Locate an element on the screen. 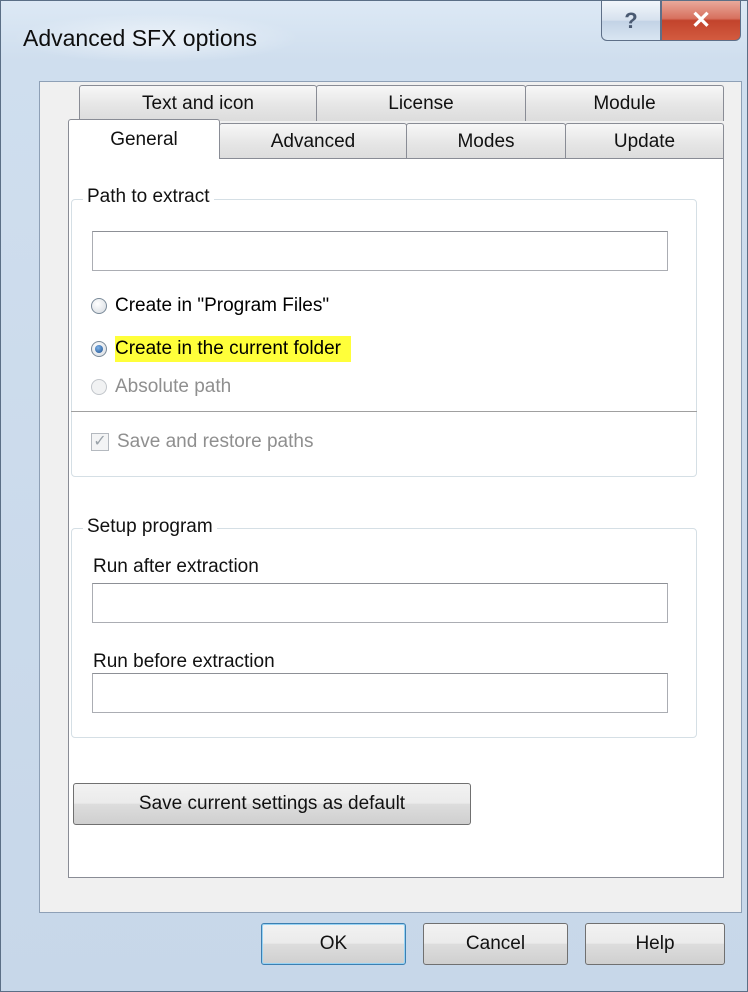  titlebar-help-button: ? is located at coordinates (631, 21).